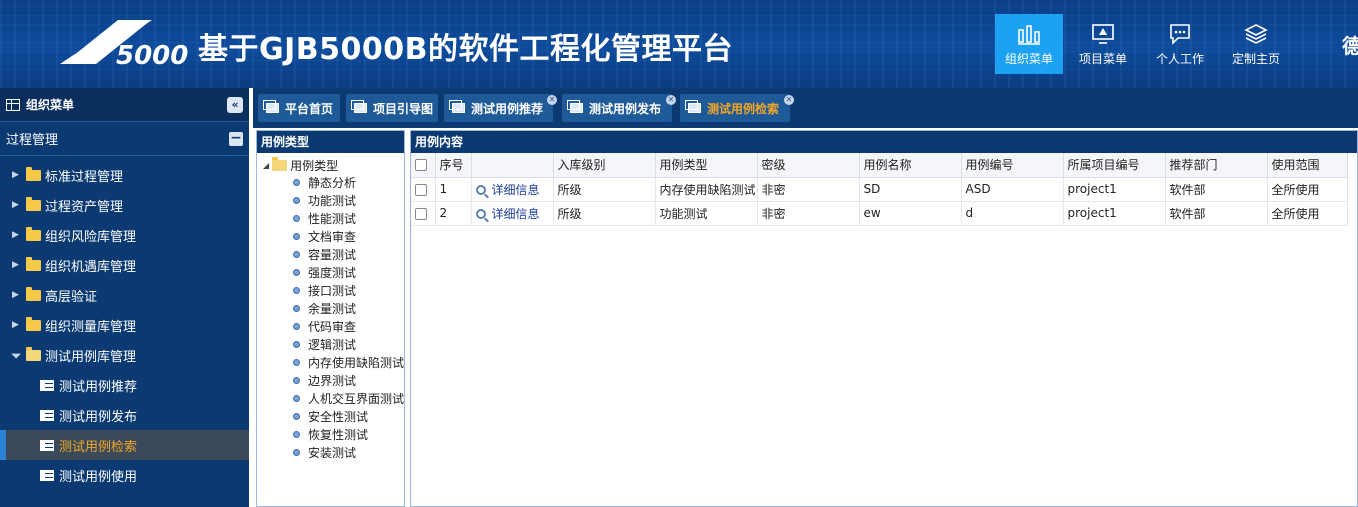  What do you see at coordinates (330, 142) in the screenshot?
I see `panel-title: 用例类型` at bounding box center [330, 142].